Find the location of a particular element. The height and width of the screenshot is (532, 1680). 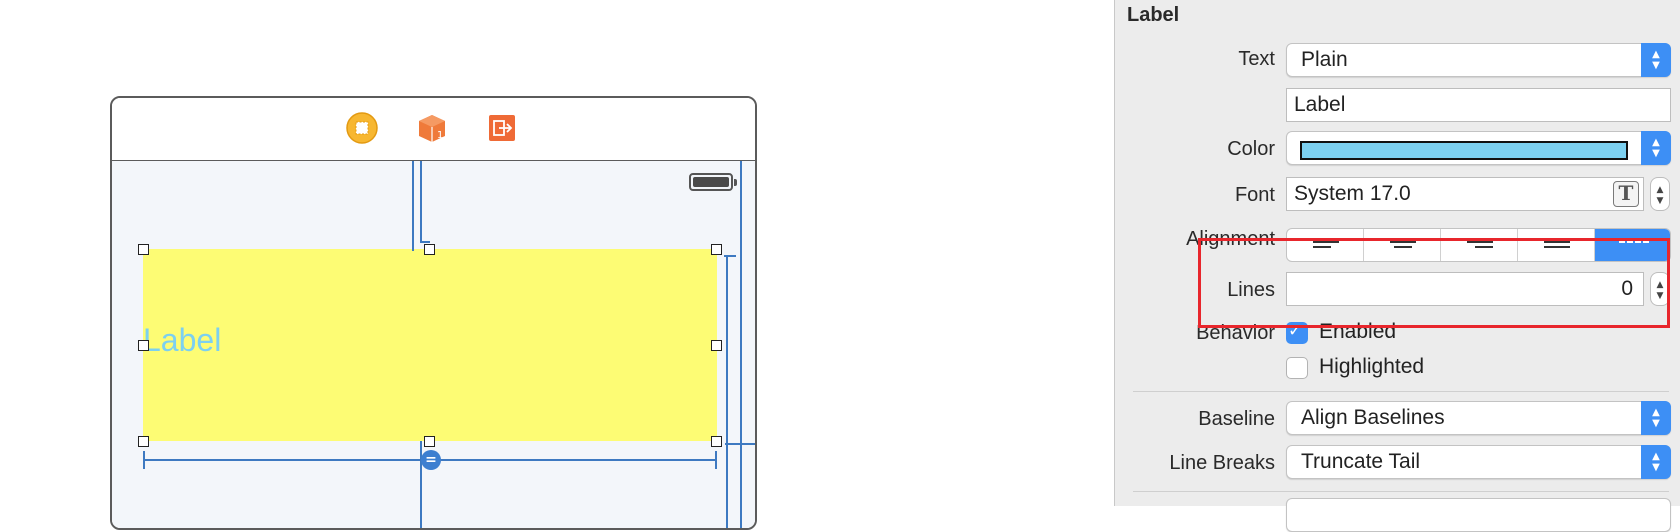

label-view-text: Label is located at coordinates (182, 340).